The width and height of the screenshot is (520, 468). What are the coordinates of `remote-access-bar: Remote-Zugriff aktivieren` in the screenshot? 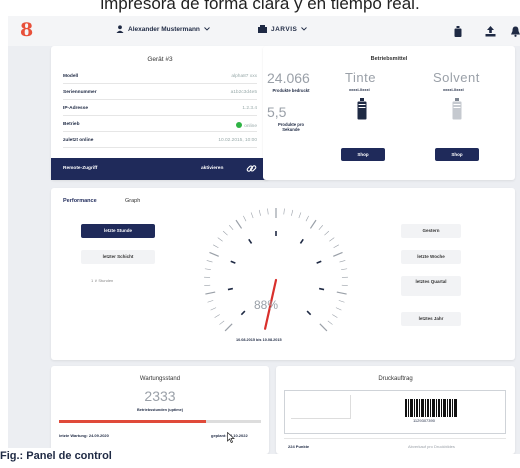 It's located at (160, 169).